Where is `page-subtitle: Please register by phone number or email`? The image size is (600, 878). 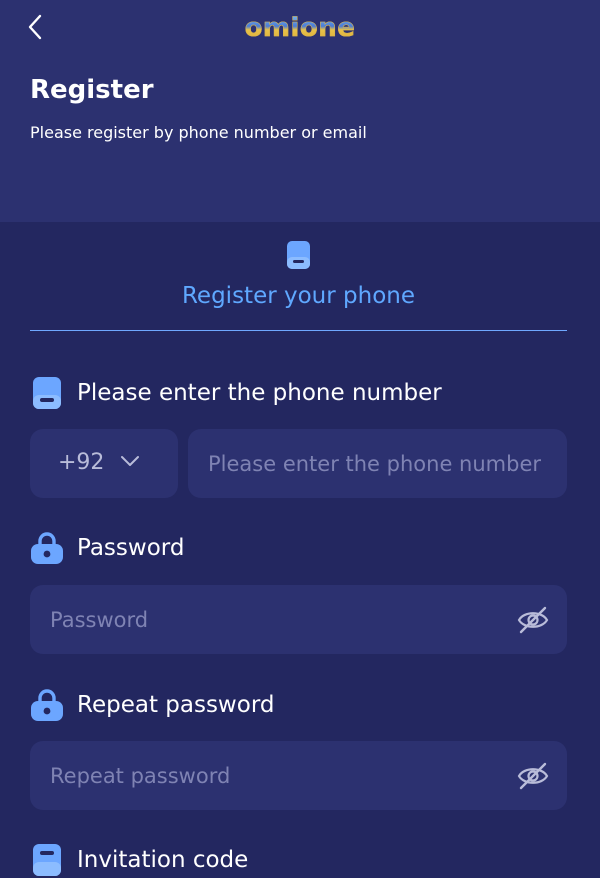 page-subtitle: Please register by phone number or email is located at coordinates (198, 132).